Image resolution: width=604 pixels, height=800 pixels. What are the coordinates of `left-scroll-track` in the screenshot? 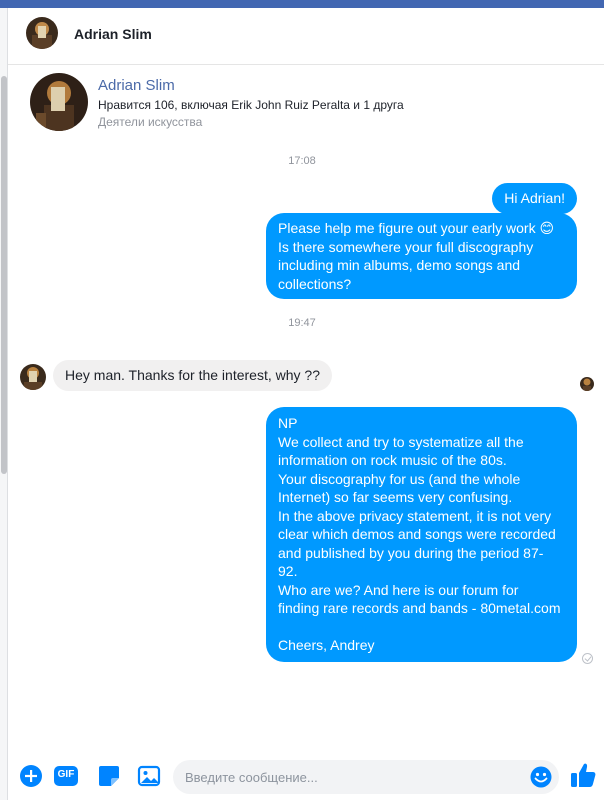 It's located at (4, 404).